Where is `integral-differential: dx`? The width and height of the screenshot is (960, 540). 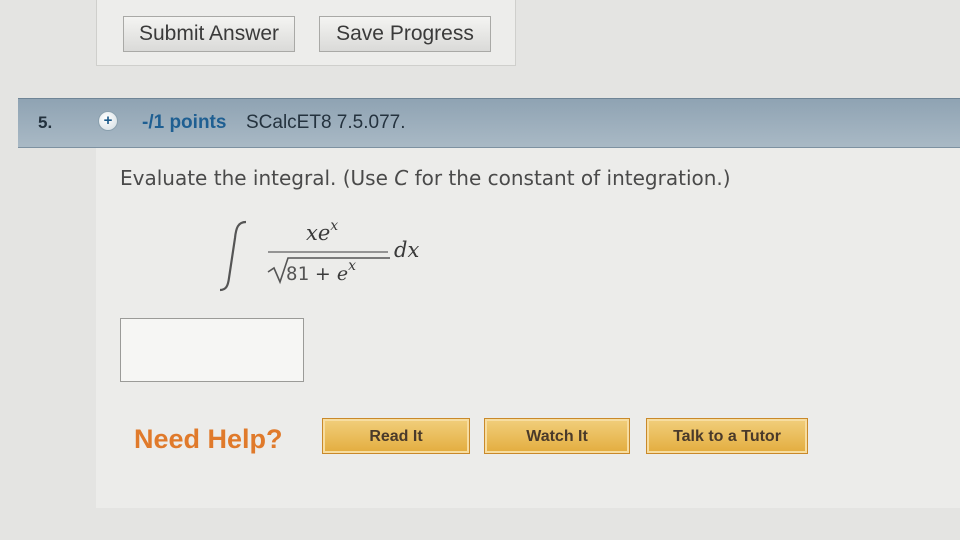 integral-differential: dx is located at coordinates (407, 250).